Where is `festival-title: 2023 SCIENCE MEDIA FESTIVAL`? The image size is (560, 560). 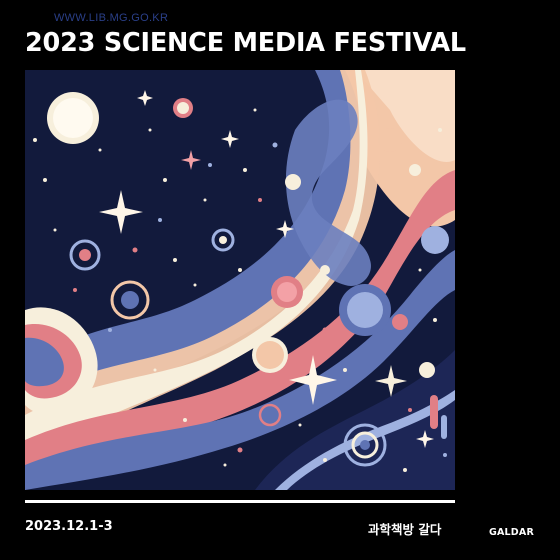 festival-title: 2023 SCIENCE MEDIA FESTIVAL is located at coordinates (245, 43).